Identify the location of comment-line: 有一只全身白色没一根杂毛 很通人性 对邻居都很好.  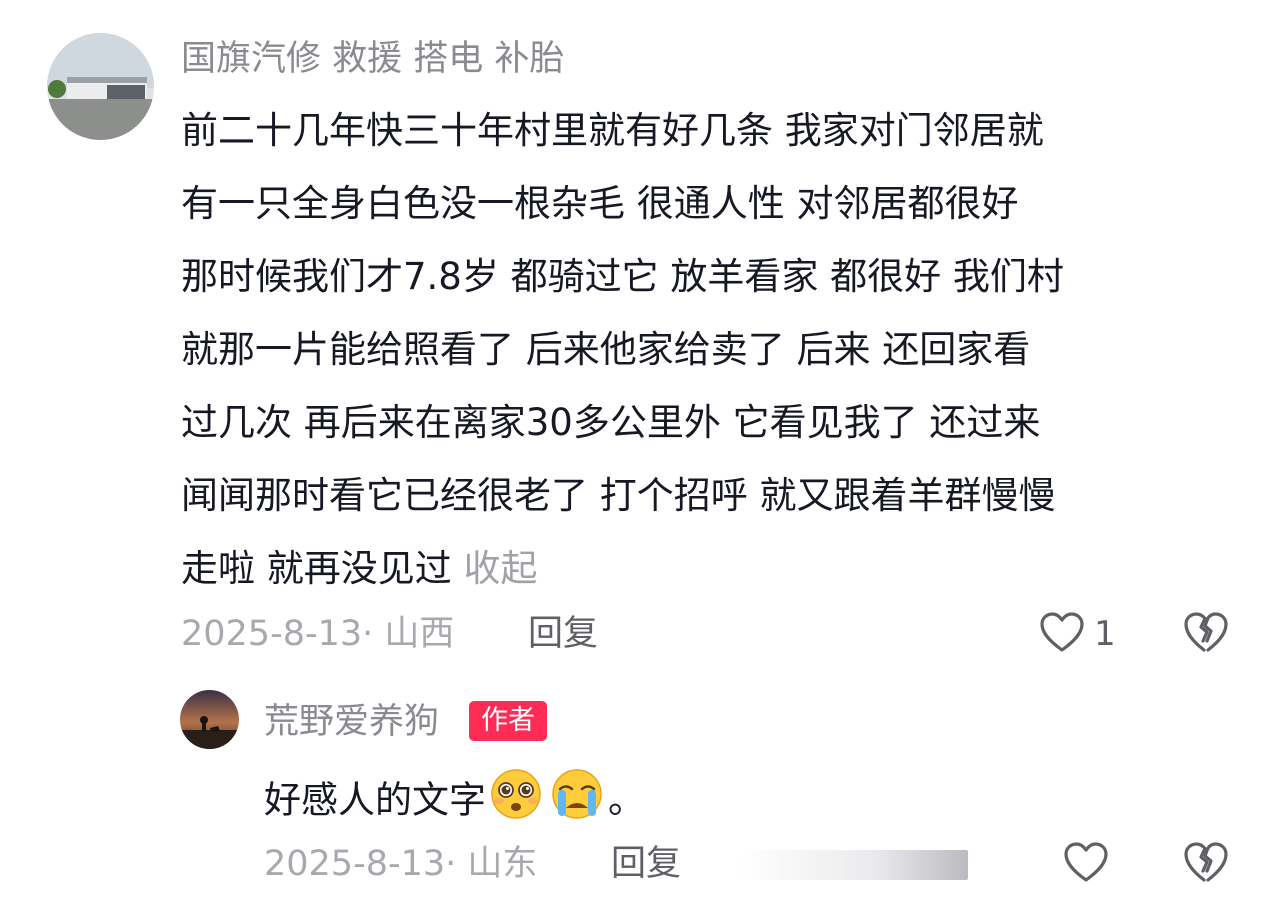
(600, 203).